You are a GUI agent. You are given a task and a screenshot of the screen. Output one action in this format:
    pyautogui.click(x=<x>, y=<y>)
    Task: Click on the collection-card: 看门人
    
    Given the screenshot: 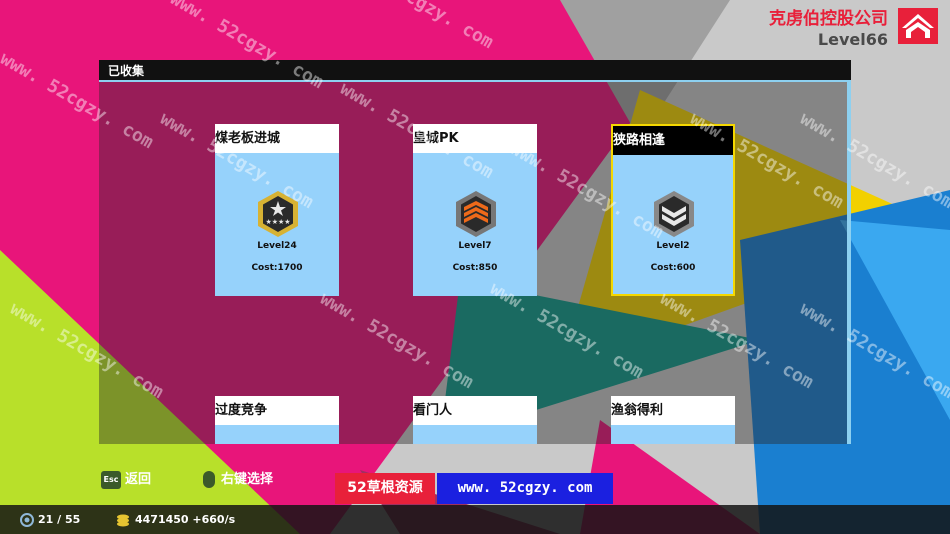 What is the action you would take?
    pyautogui.click(x=475, y=420)
    